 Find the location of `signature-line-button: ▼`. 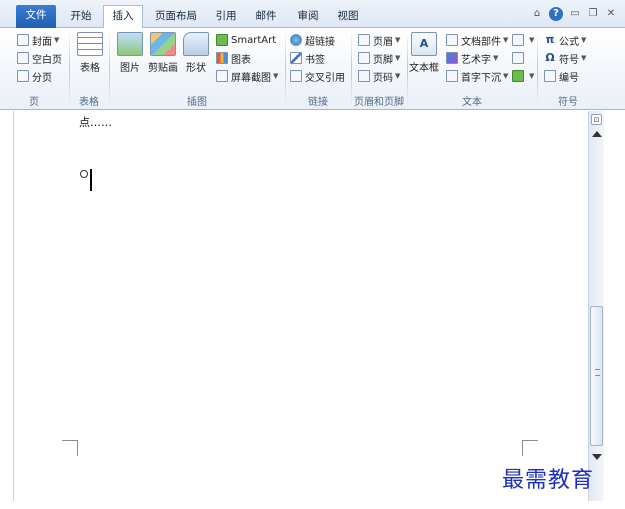

signature-line-button: ▼ is located at coordinates (523, 40).